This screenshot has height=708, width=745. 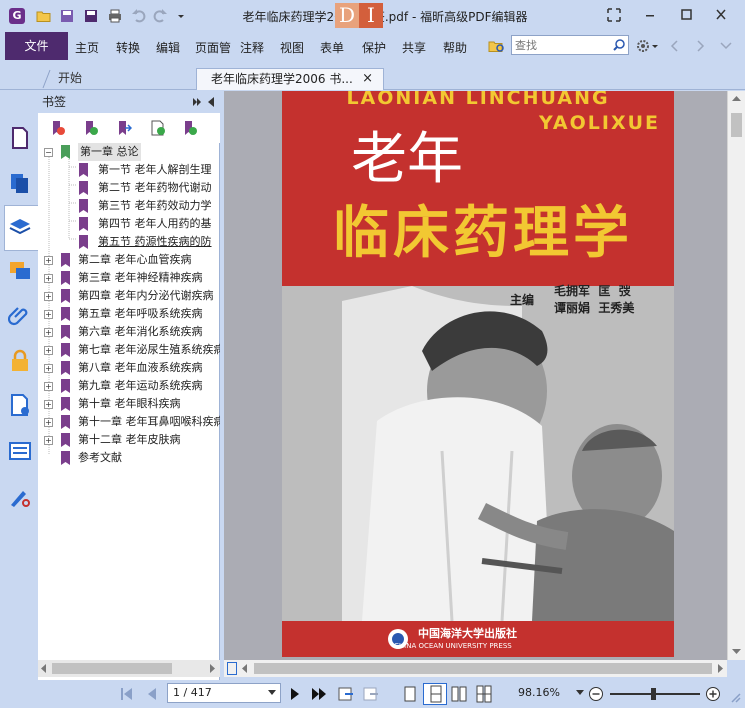 What do you see at coordinates (252, 47) in the screenshot?
I see `menu-comment: 注释` at bounding box center [252, 47].